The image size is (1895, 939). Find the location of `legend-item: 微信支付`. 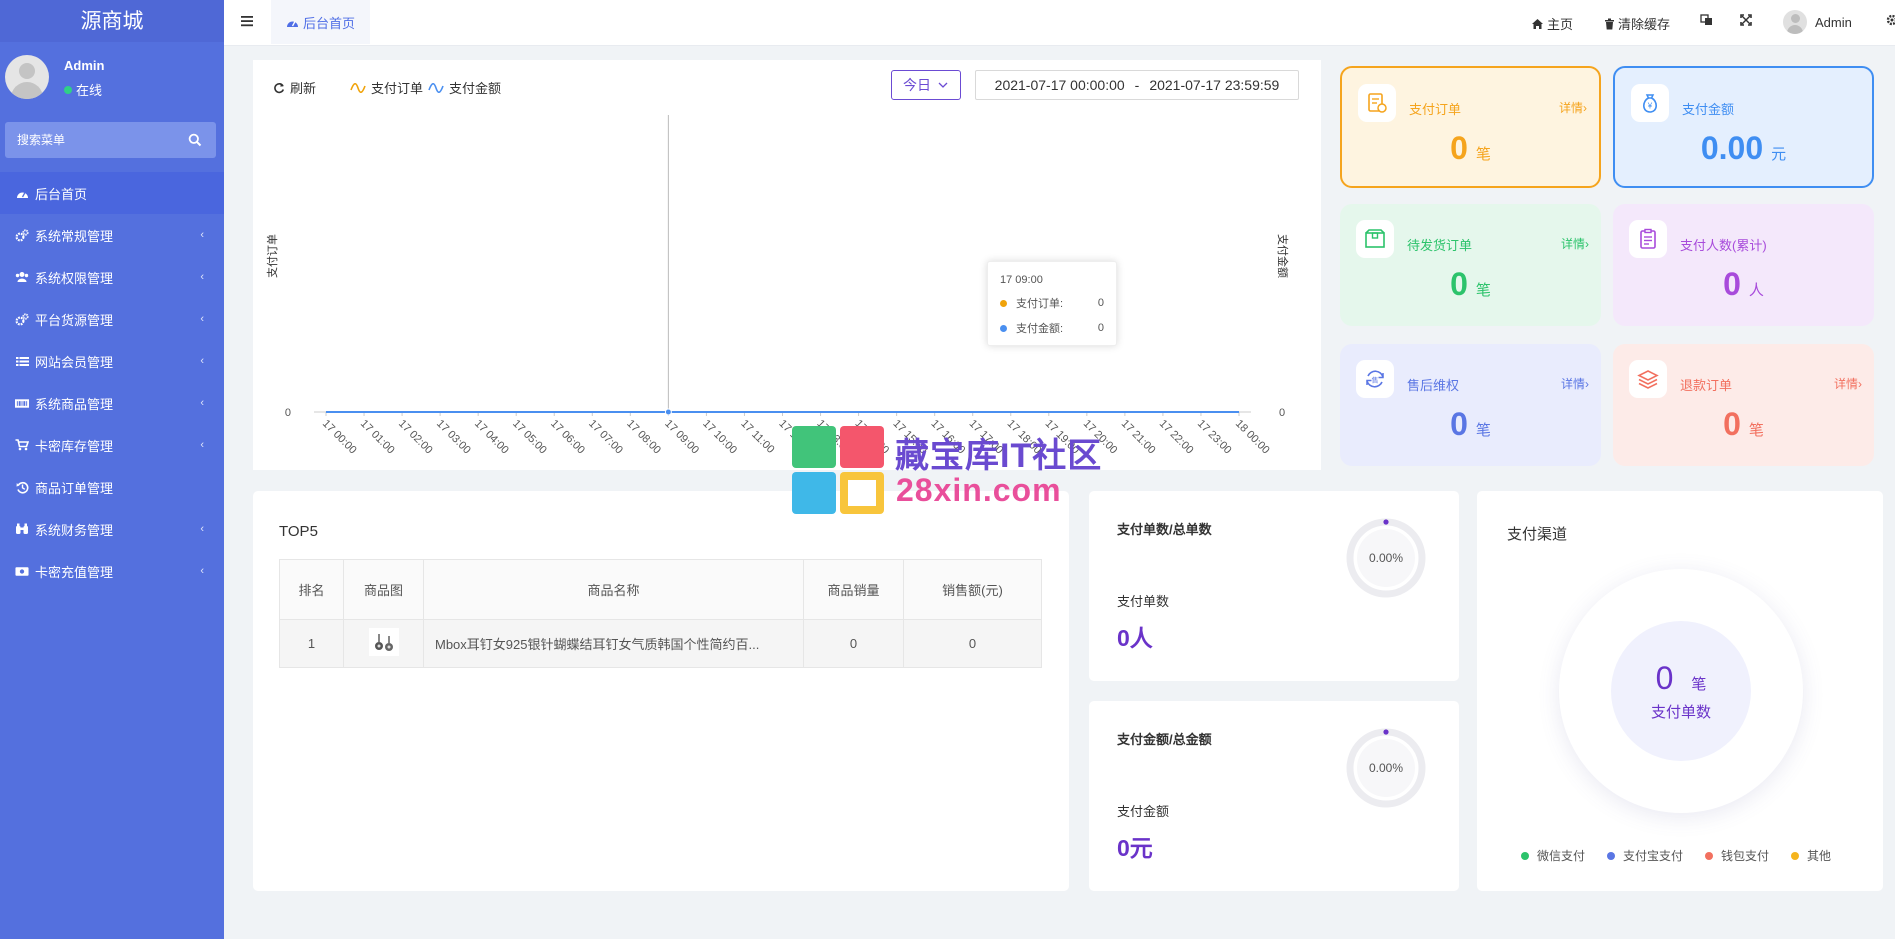

legend-item: 微信支付 is located at coordinates (1553, 855).